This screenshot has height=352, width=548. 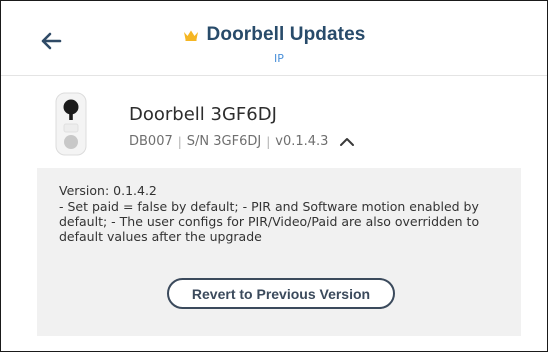 I want to click on device-firmware: v0.1.4.3, so click(x=302, y=141).